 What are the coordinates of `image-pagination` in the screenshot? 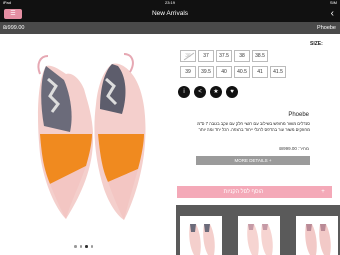 It's located at (83, 246).